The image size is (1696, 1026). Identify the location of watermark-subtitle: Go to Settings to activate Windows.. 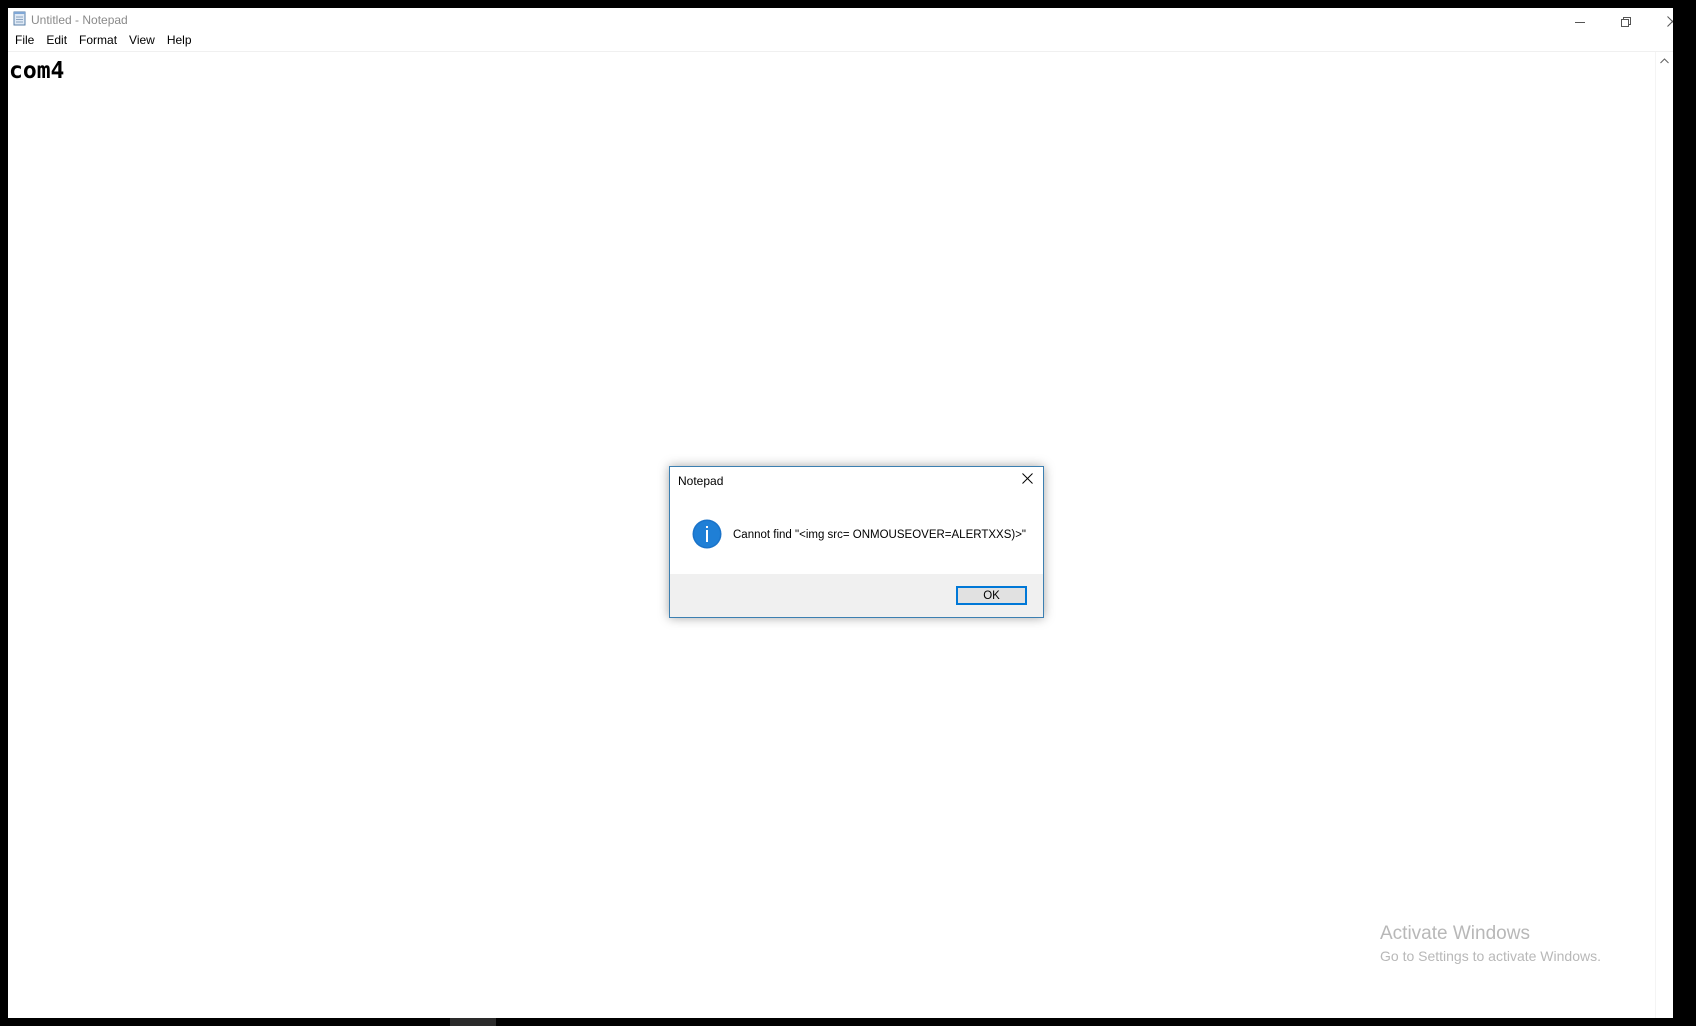
(1490, 956).